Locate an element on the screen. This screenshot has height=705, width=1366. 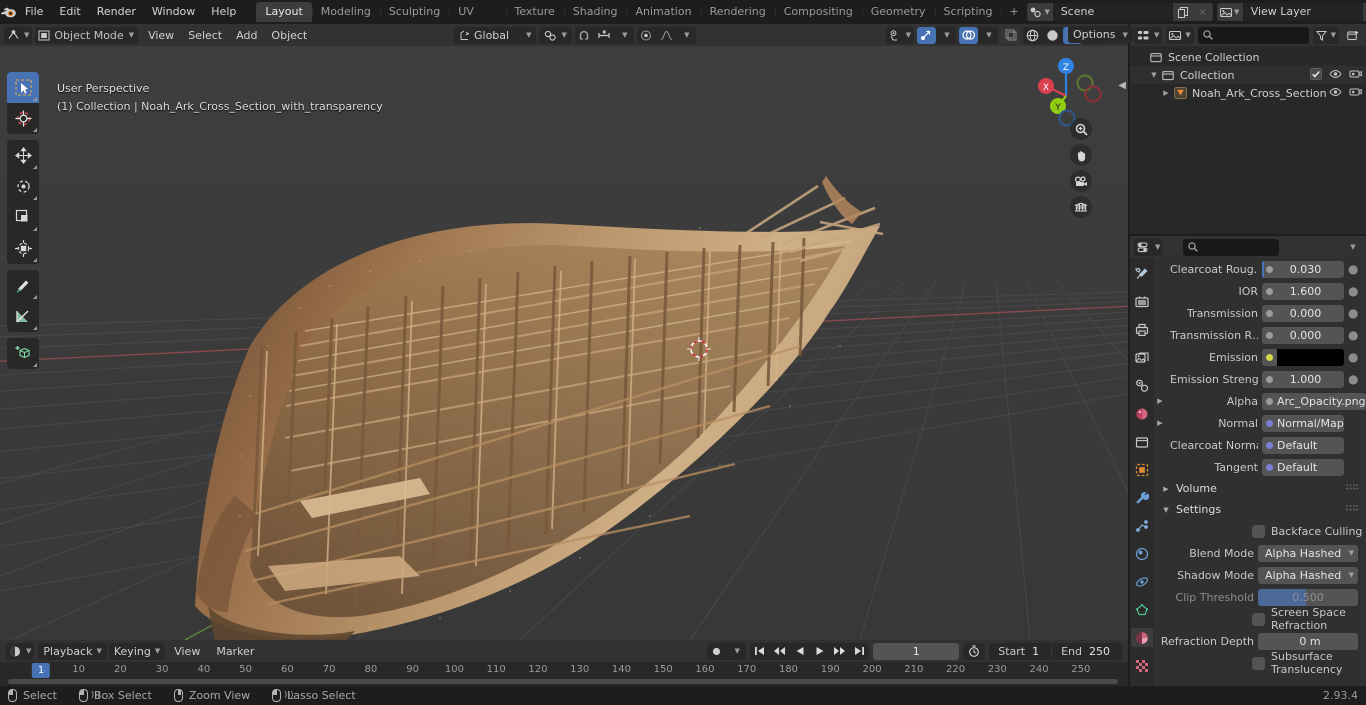
workspace-tab-texture-paint: Texture Paint is located at coordinates (534, 20).